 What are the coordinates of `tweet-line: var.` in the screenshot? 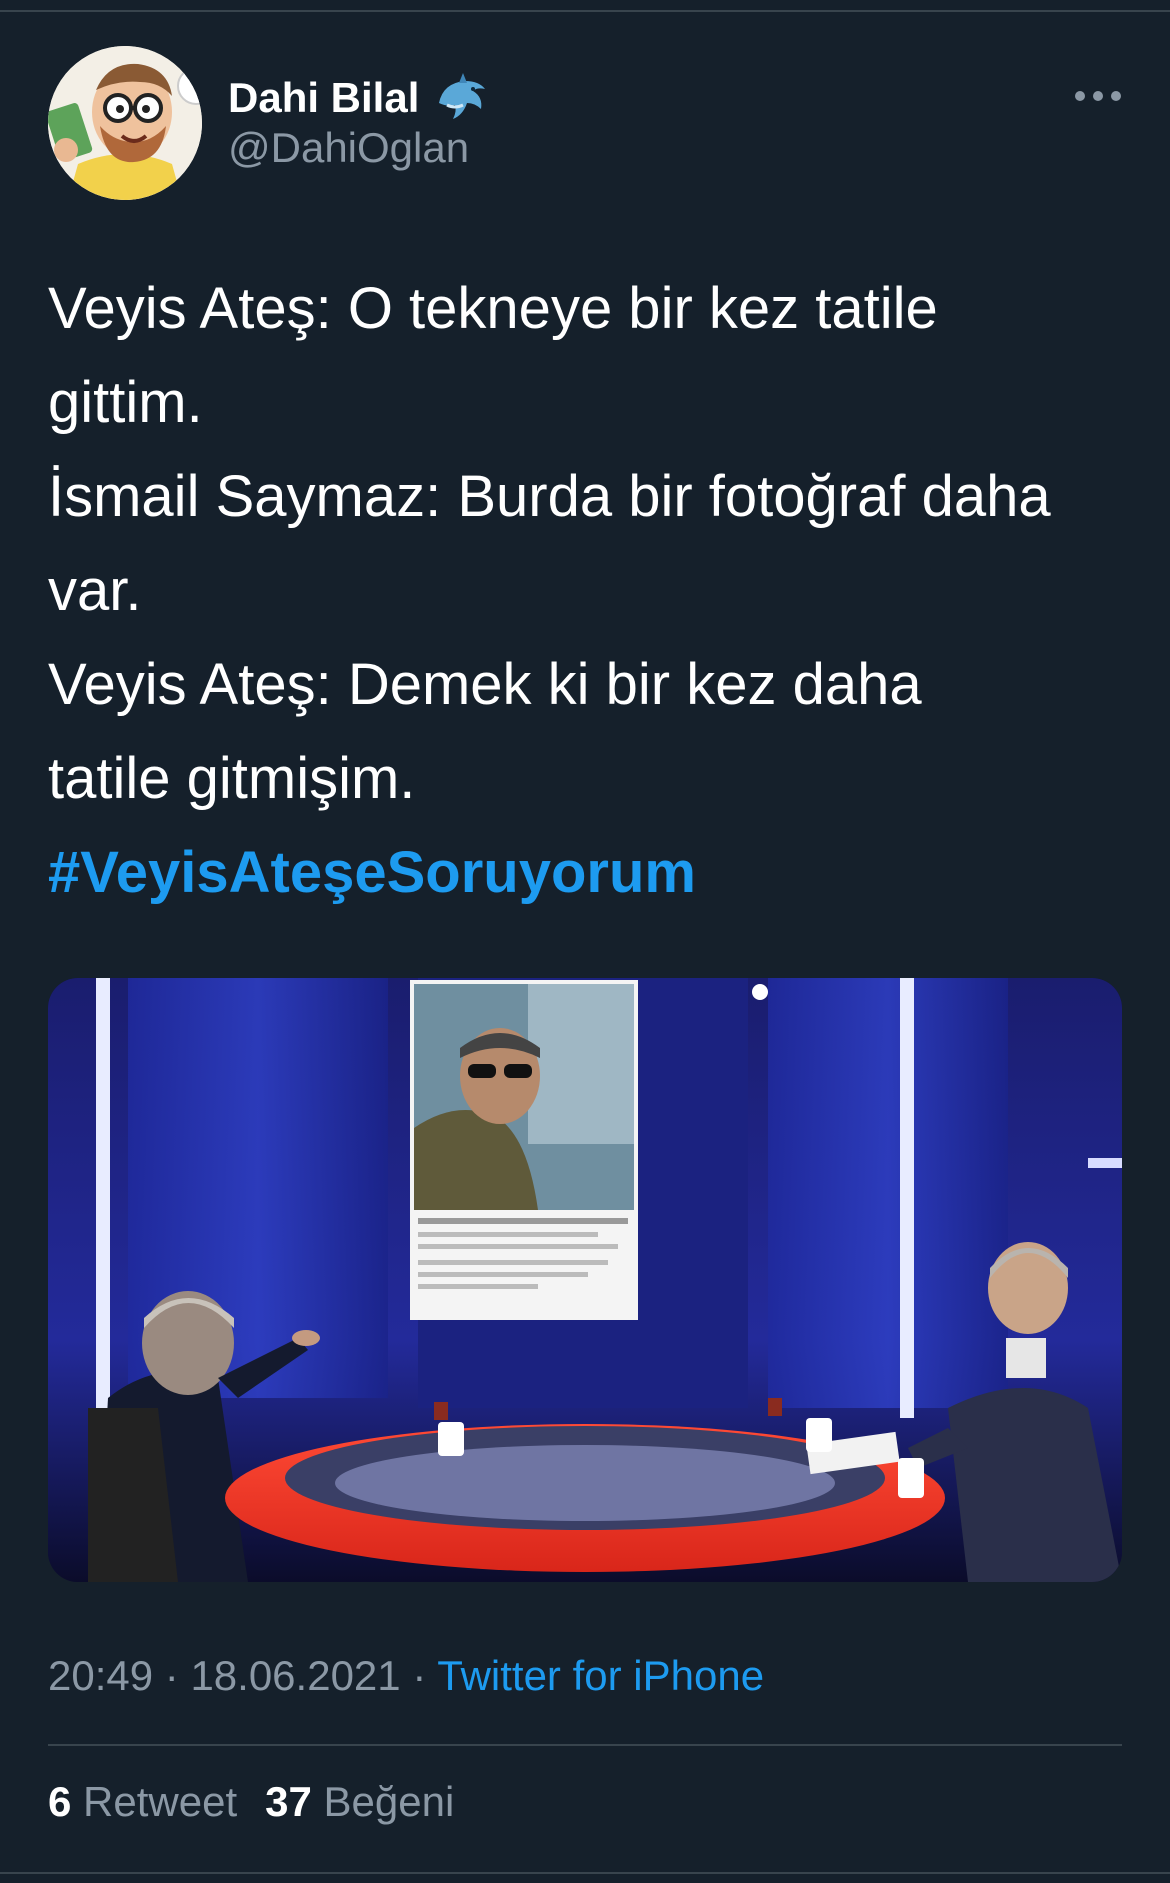 It's located at (95, 590).